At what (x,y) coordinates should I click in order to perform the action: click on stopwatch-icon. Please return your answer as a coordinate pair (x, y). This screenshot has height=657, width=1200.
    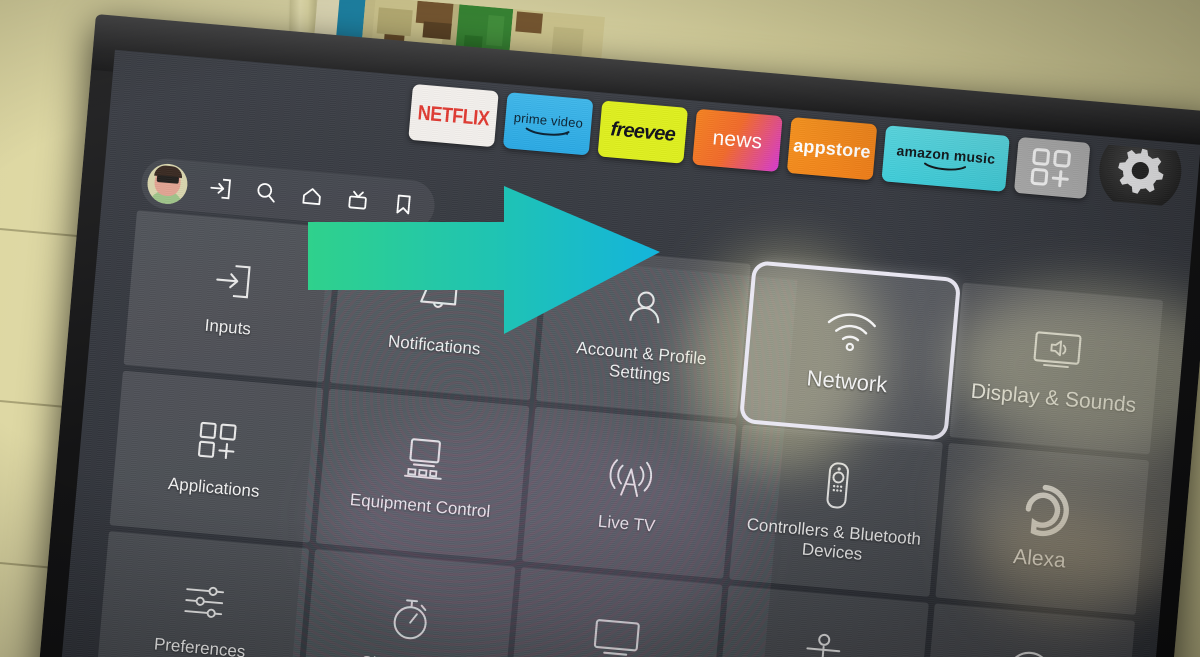
    Looking at the image, I should click on (410, 619).